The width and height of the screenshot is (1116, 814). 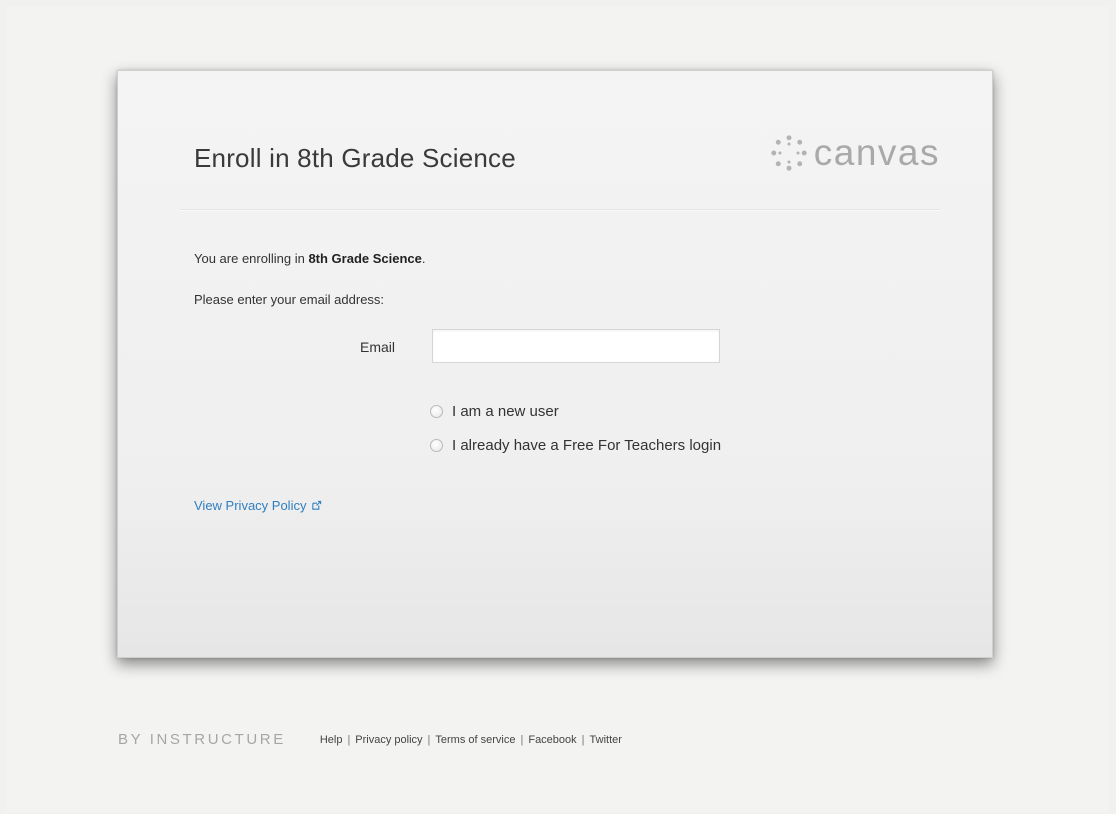 What do you see at coordinates (355, 158) in the screenshot?
I see `page-title: Enroll in 8th Grade Science` at bounding box center [355, 158].